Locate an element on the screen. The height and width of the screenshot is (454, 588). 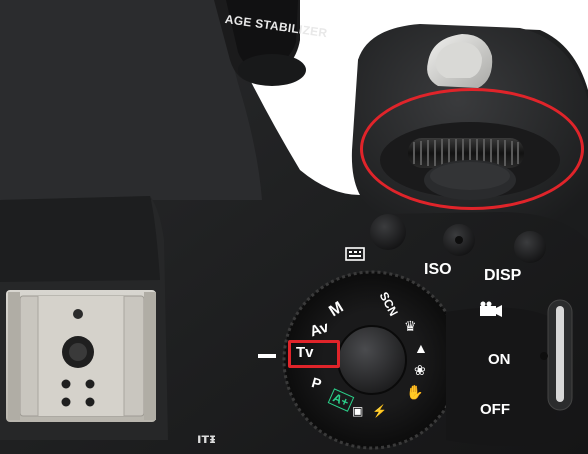
power-switch-hit is located at coordinates (560, 355).